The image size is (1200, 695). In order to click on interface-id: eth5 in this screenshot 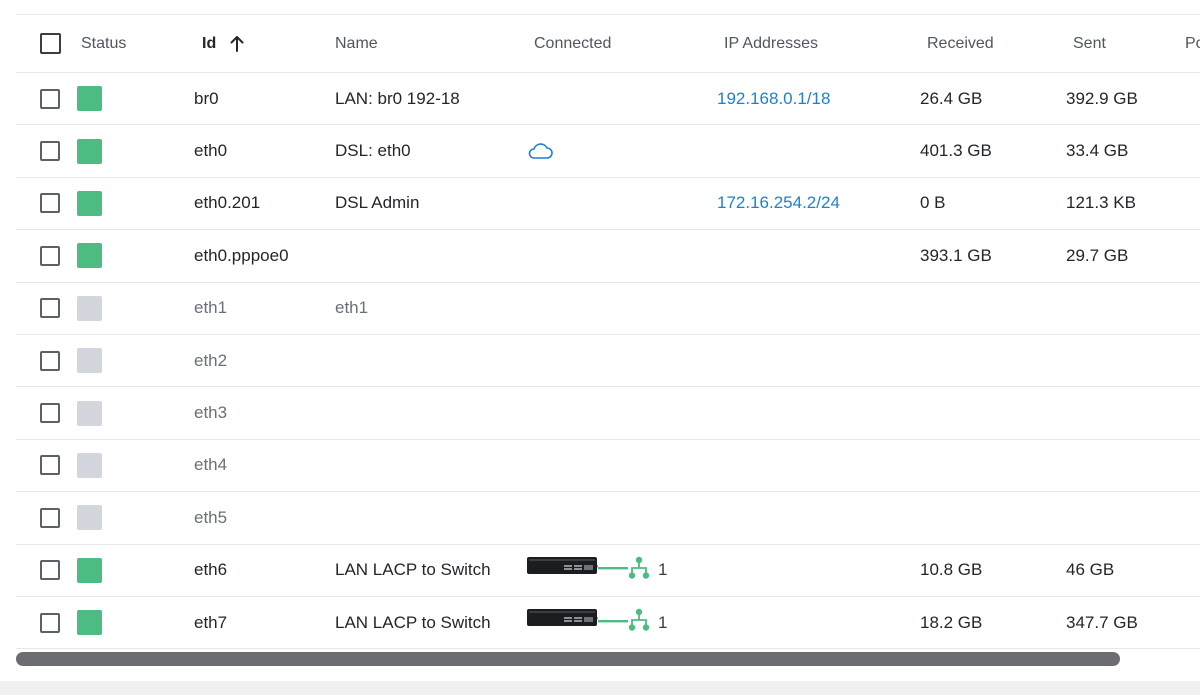, I will do `click(254, 517)`.